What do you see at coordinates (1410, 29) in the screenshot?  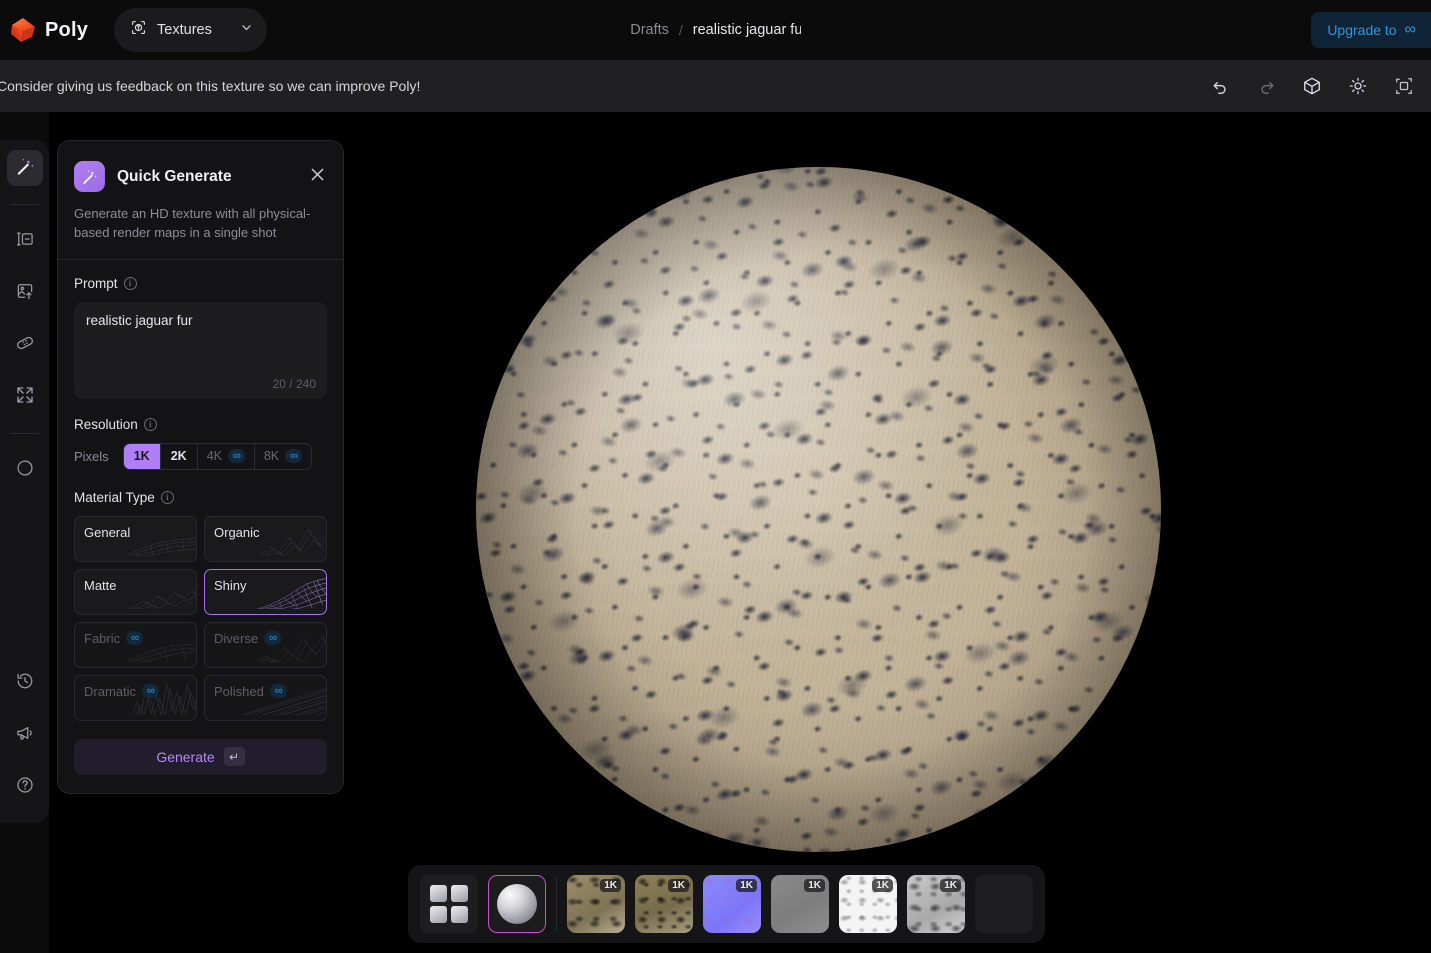 I see `infinity-icon: ∞` at bounding box center [1410, 29].